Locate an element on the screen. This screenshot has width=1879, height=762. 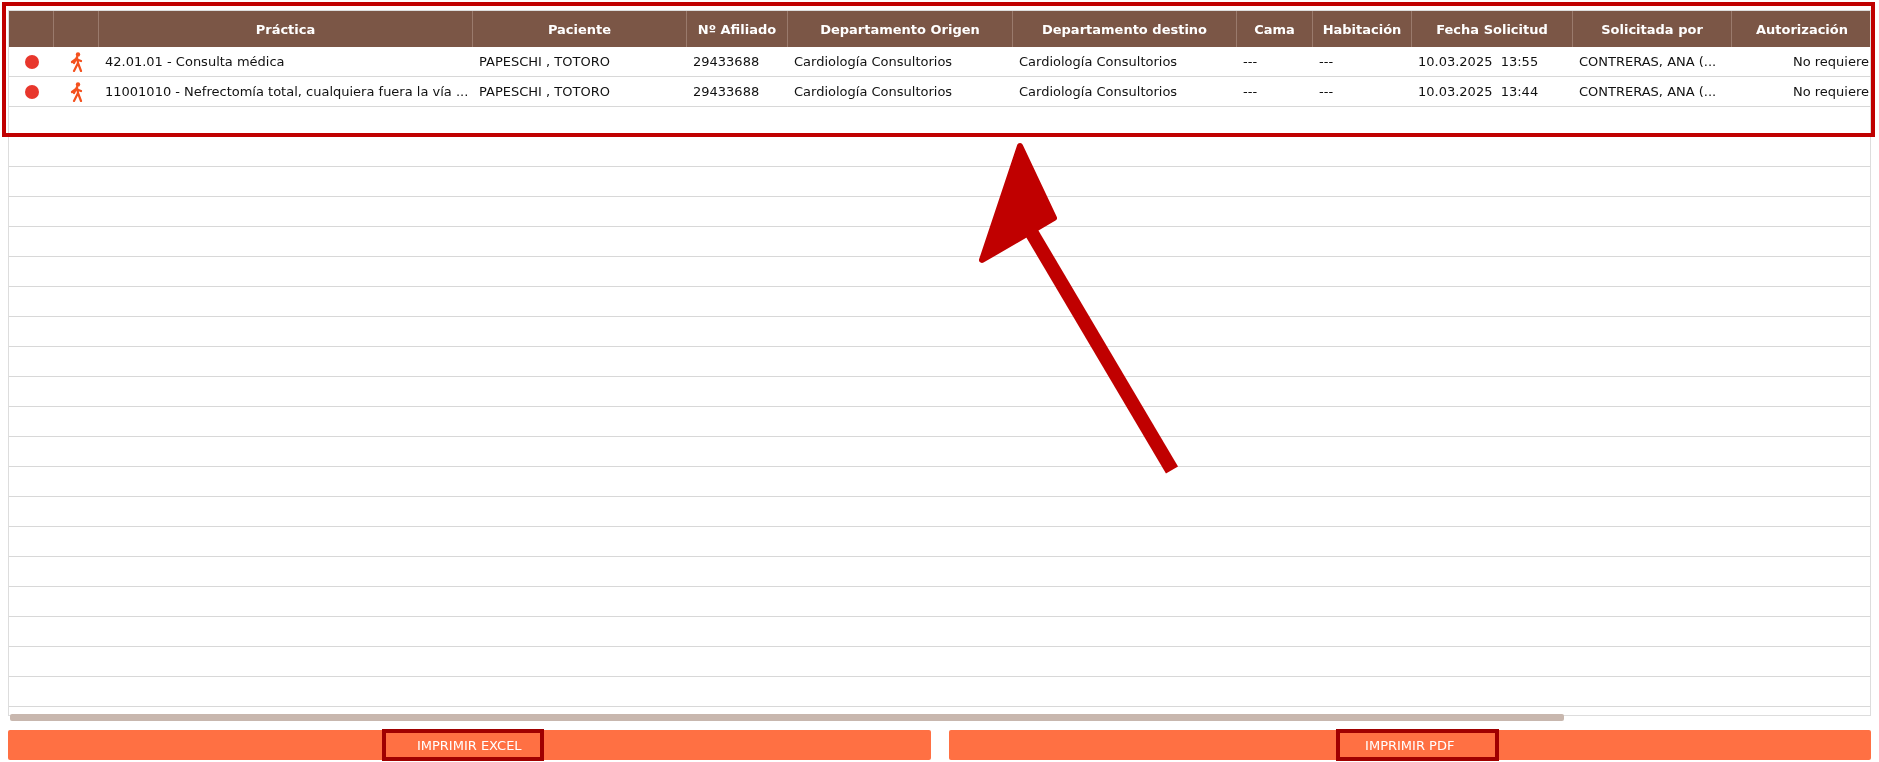
column-header: Cama is located at coordinates (1275, 29).